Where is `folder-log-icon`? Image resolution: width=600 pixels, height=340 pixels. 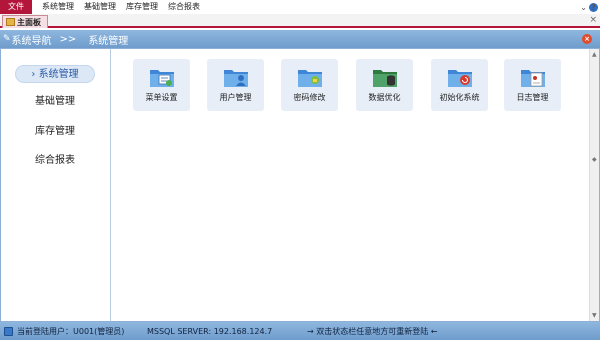 folder-log-icon is located at coordinates (533, 78).